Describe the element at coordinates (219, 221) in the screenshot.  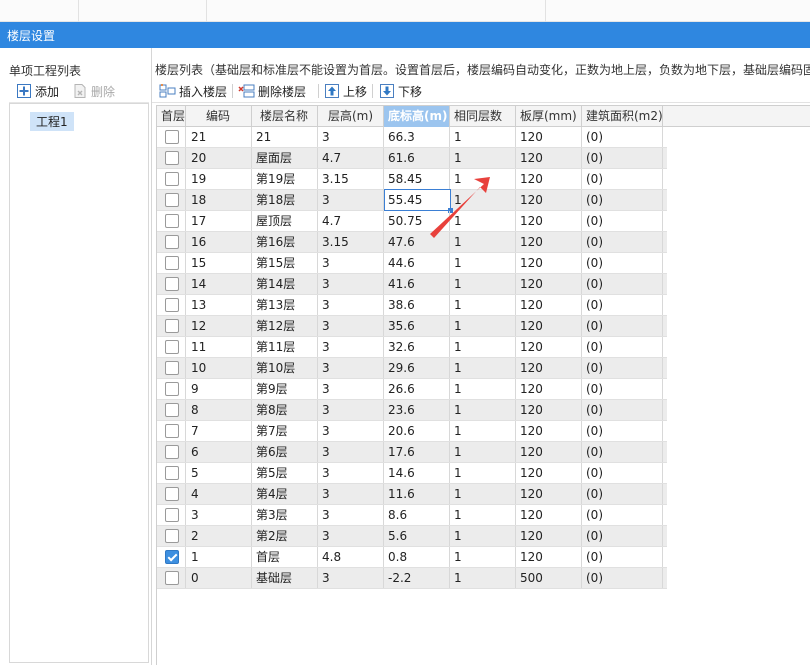
I see `cell-code: 17` at that location.